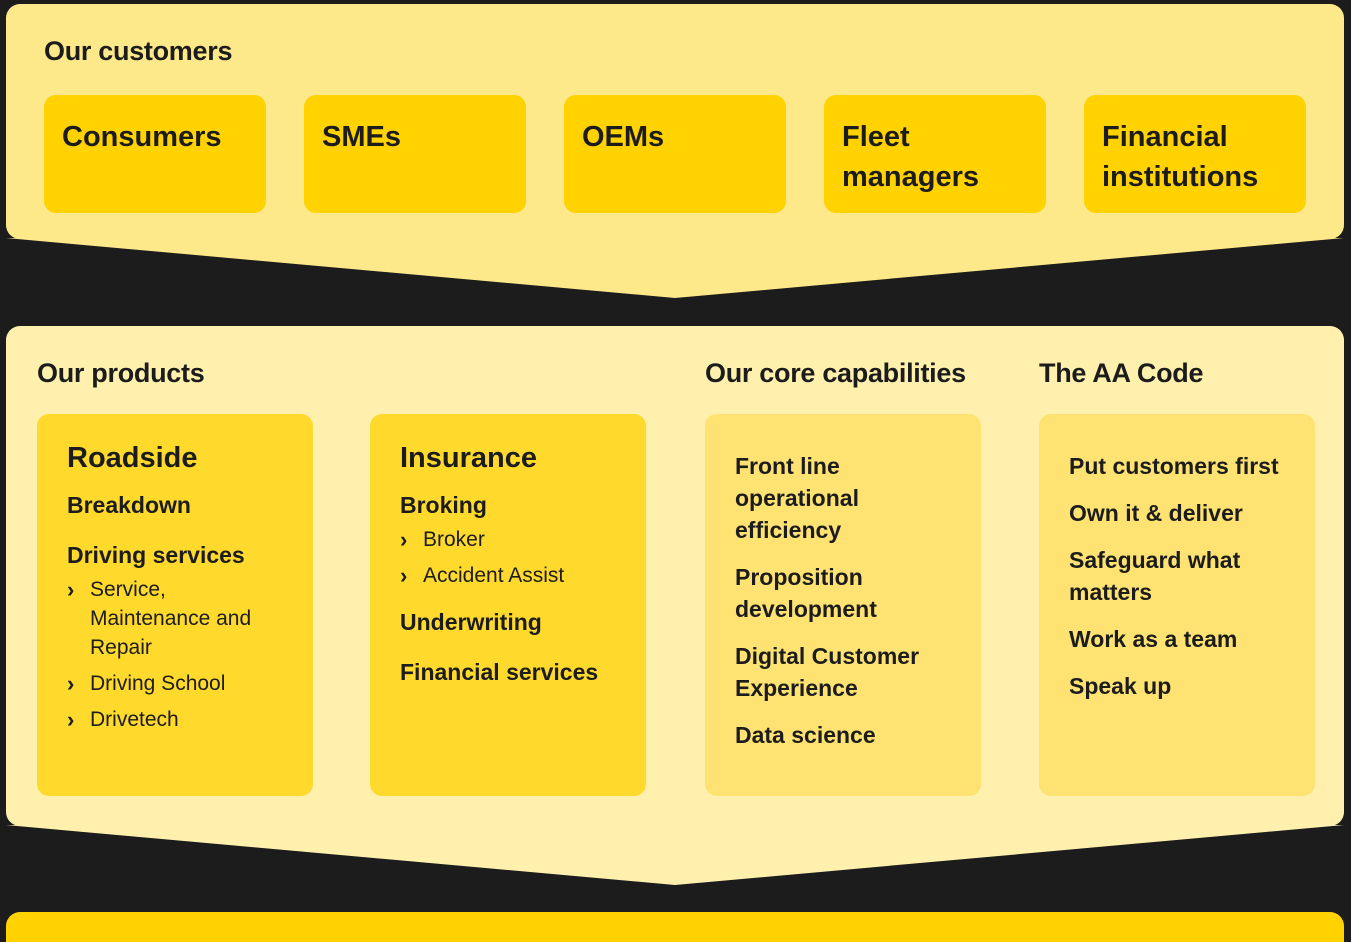  I want to click on financial-services-label: Financial services, so click(499, 672).